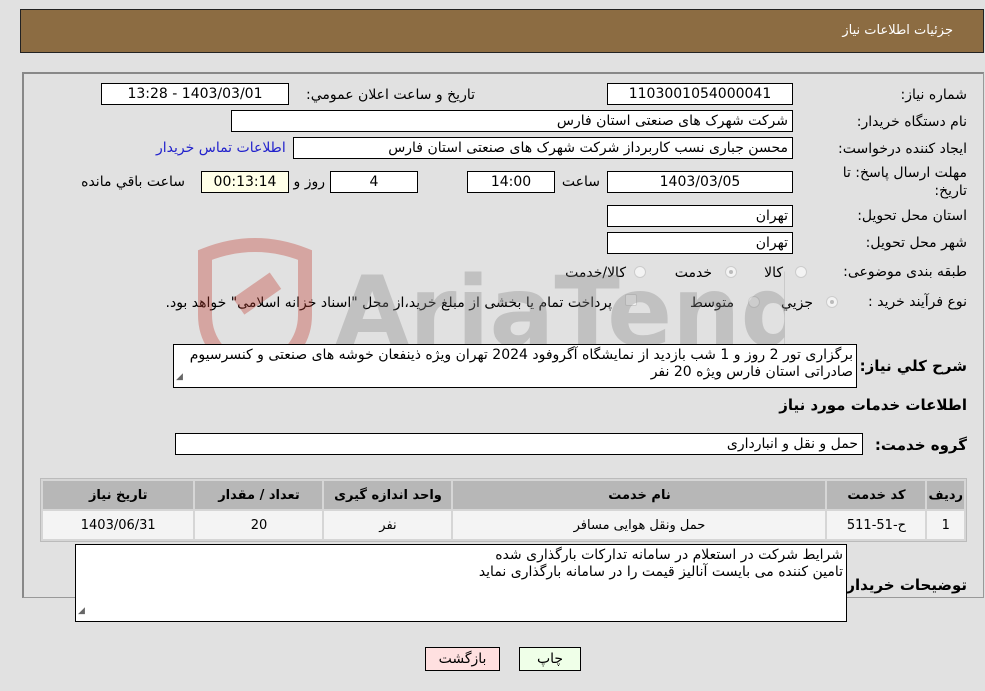 This screenshot has width=985, height=691. What do you see at coordinates (700, 243) in the screenshot?
I see `city-field: تهران` at bounding box center [700, 243].